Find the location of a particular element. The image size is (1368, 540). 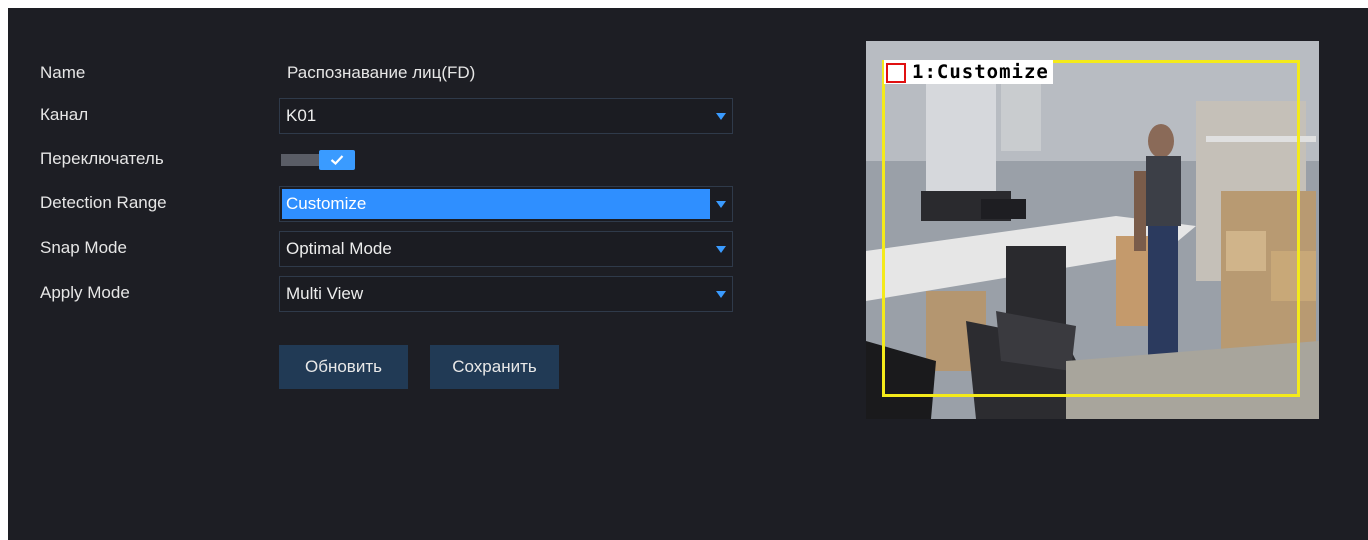

detection-range-row: Detection Range Customize is located at coordinates (390, 203).